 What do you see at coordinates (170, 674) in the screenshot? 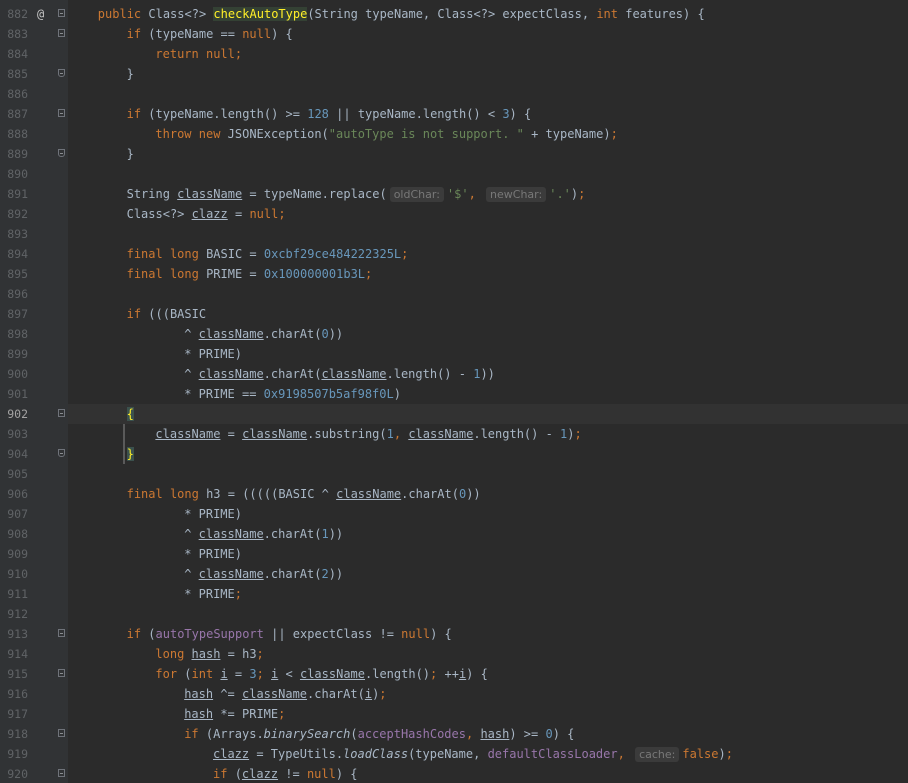
I see `code-token: for` at bounding box center [170, 674].